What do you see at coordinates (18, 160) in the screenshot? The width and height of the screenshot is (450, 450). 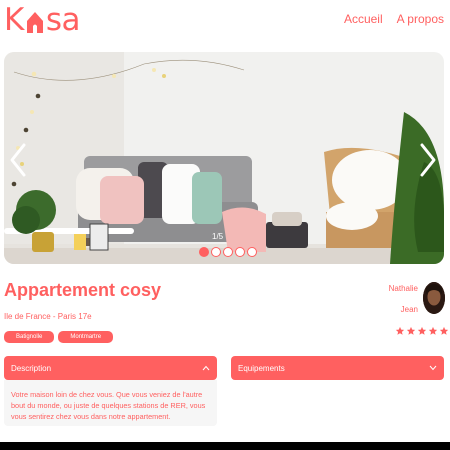 I see `chevron-left-icon` at bounding box center [18, 160].